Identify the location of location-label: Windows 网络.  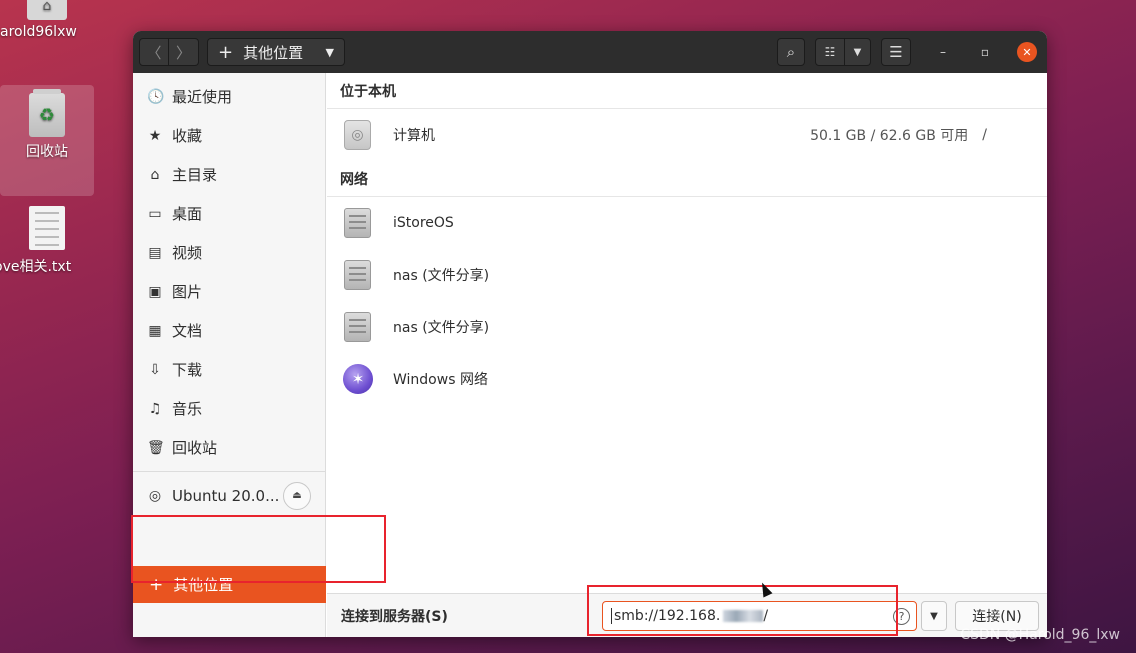
(440, 380).